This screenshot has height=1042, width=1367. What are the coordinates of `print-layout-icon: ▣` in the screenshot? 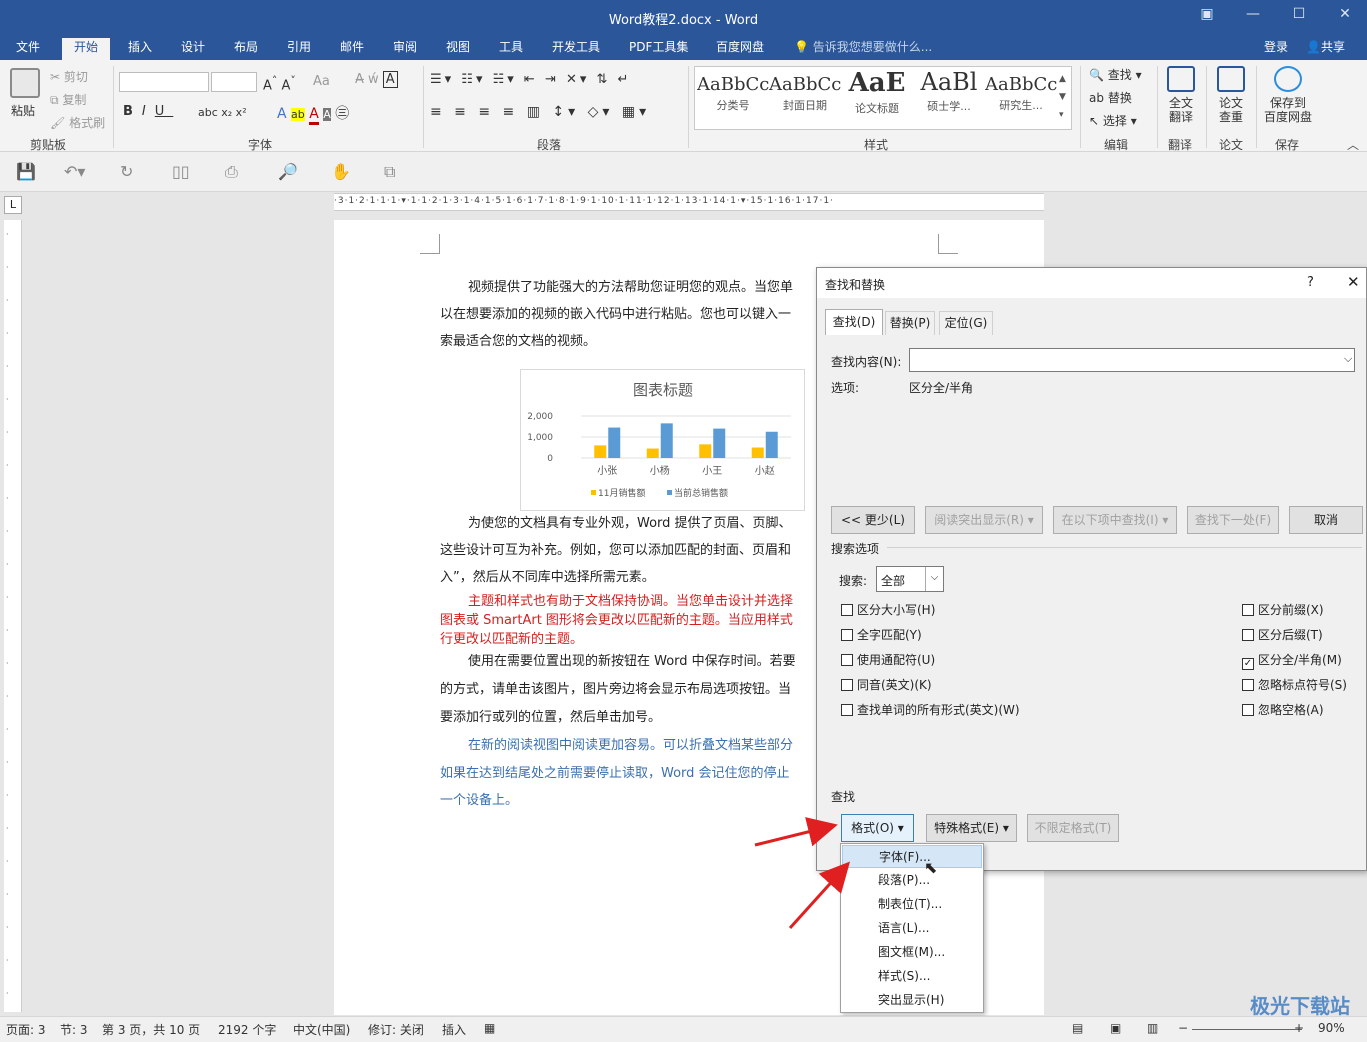 It's located at (1115, 1028).